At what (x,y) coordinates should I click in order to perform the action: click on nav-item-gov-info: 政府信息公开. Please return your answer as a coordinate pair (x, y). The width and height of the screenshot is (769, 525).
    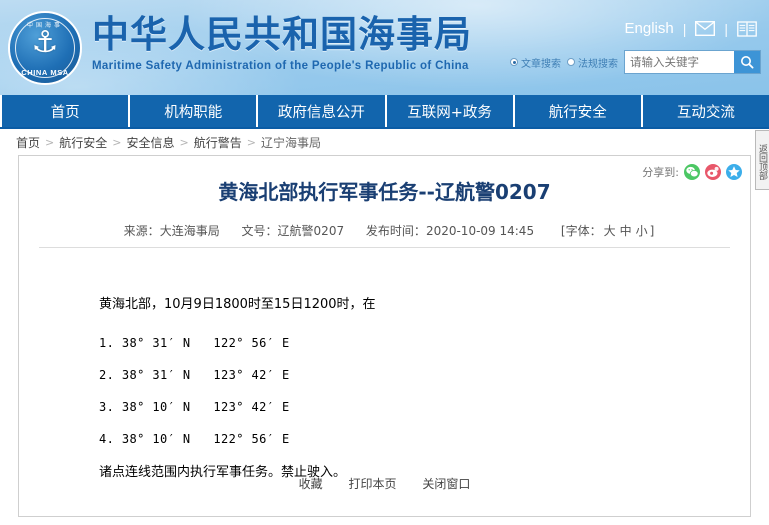
    Looking at the image, I should click on (322, 111).